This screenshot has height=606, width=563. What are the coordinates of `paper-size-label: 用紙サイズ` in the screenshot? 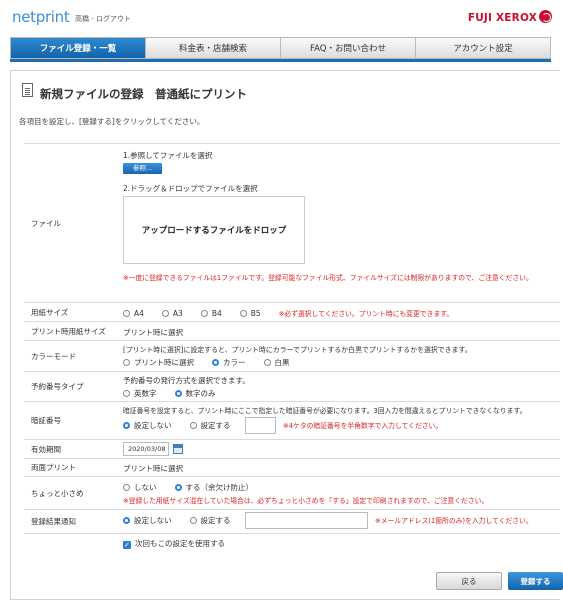 It's located at (50, 312).